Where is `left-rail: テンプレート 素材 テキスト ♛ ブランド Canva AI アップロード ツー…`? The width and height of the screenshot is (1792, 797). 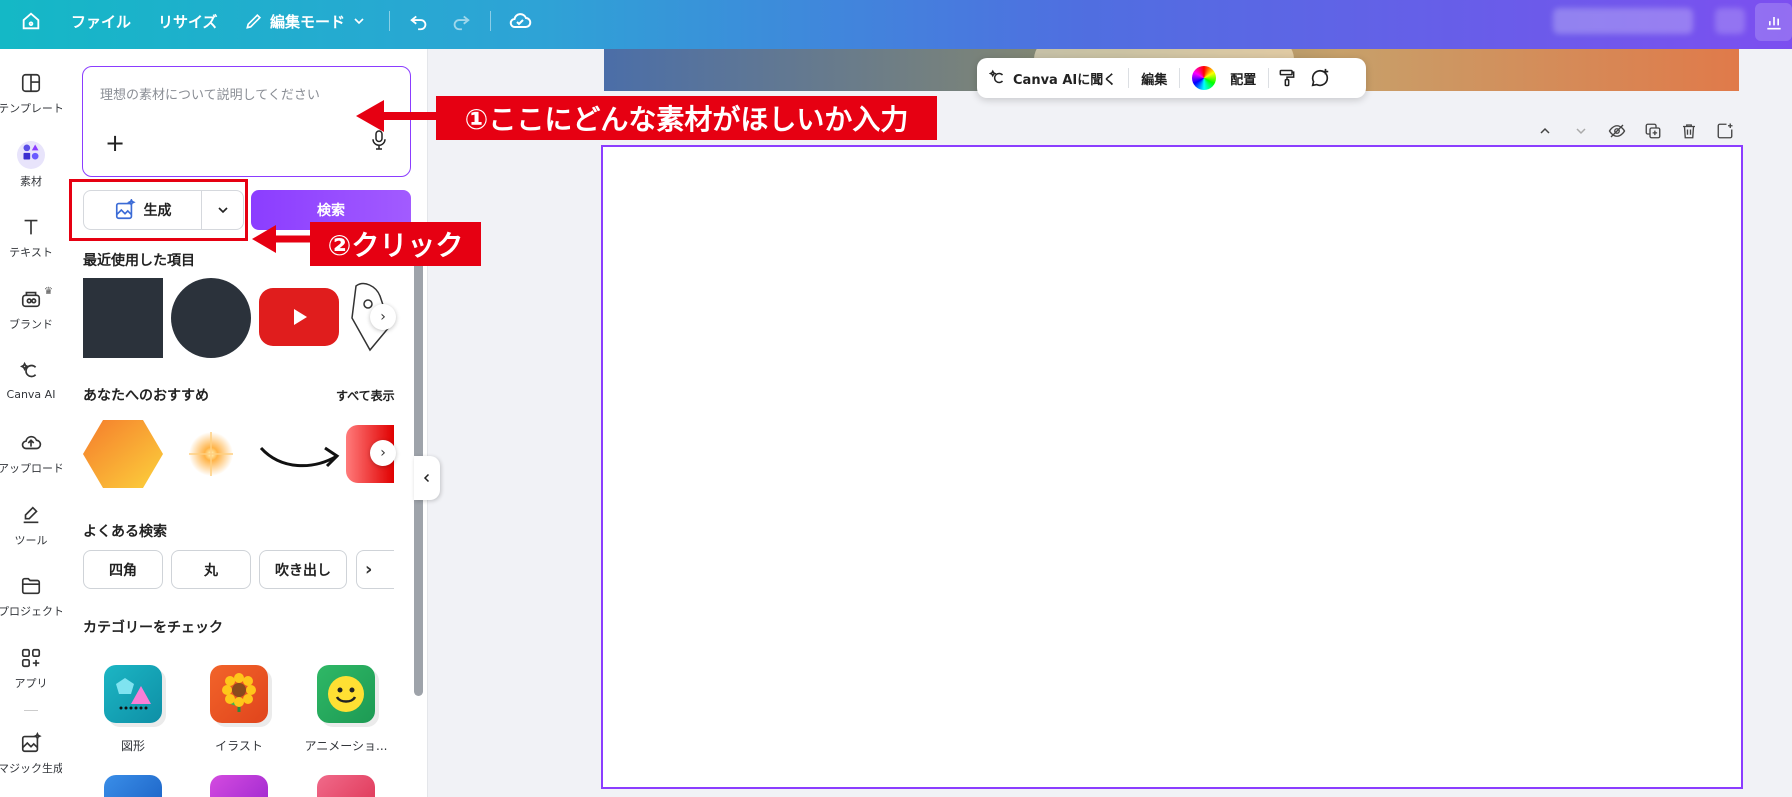
left-rail: テンプレート 素材 テキスト ♛ ブランド Canva AI アップロード ツー… is located at coordinates (32, 423).